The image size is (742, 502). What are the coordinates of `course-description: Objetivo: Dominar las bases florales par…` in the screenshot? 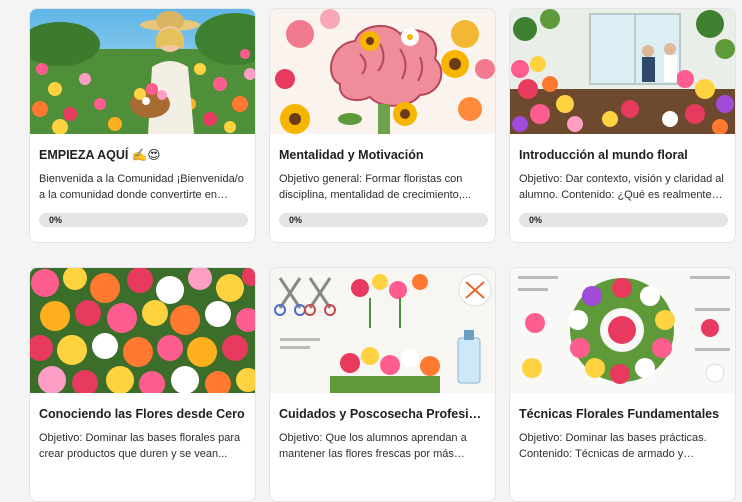 It's located at (140, 446).